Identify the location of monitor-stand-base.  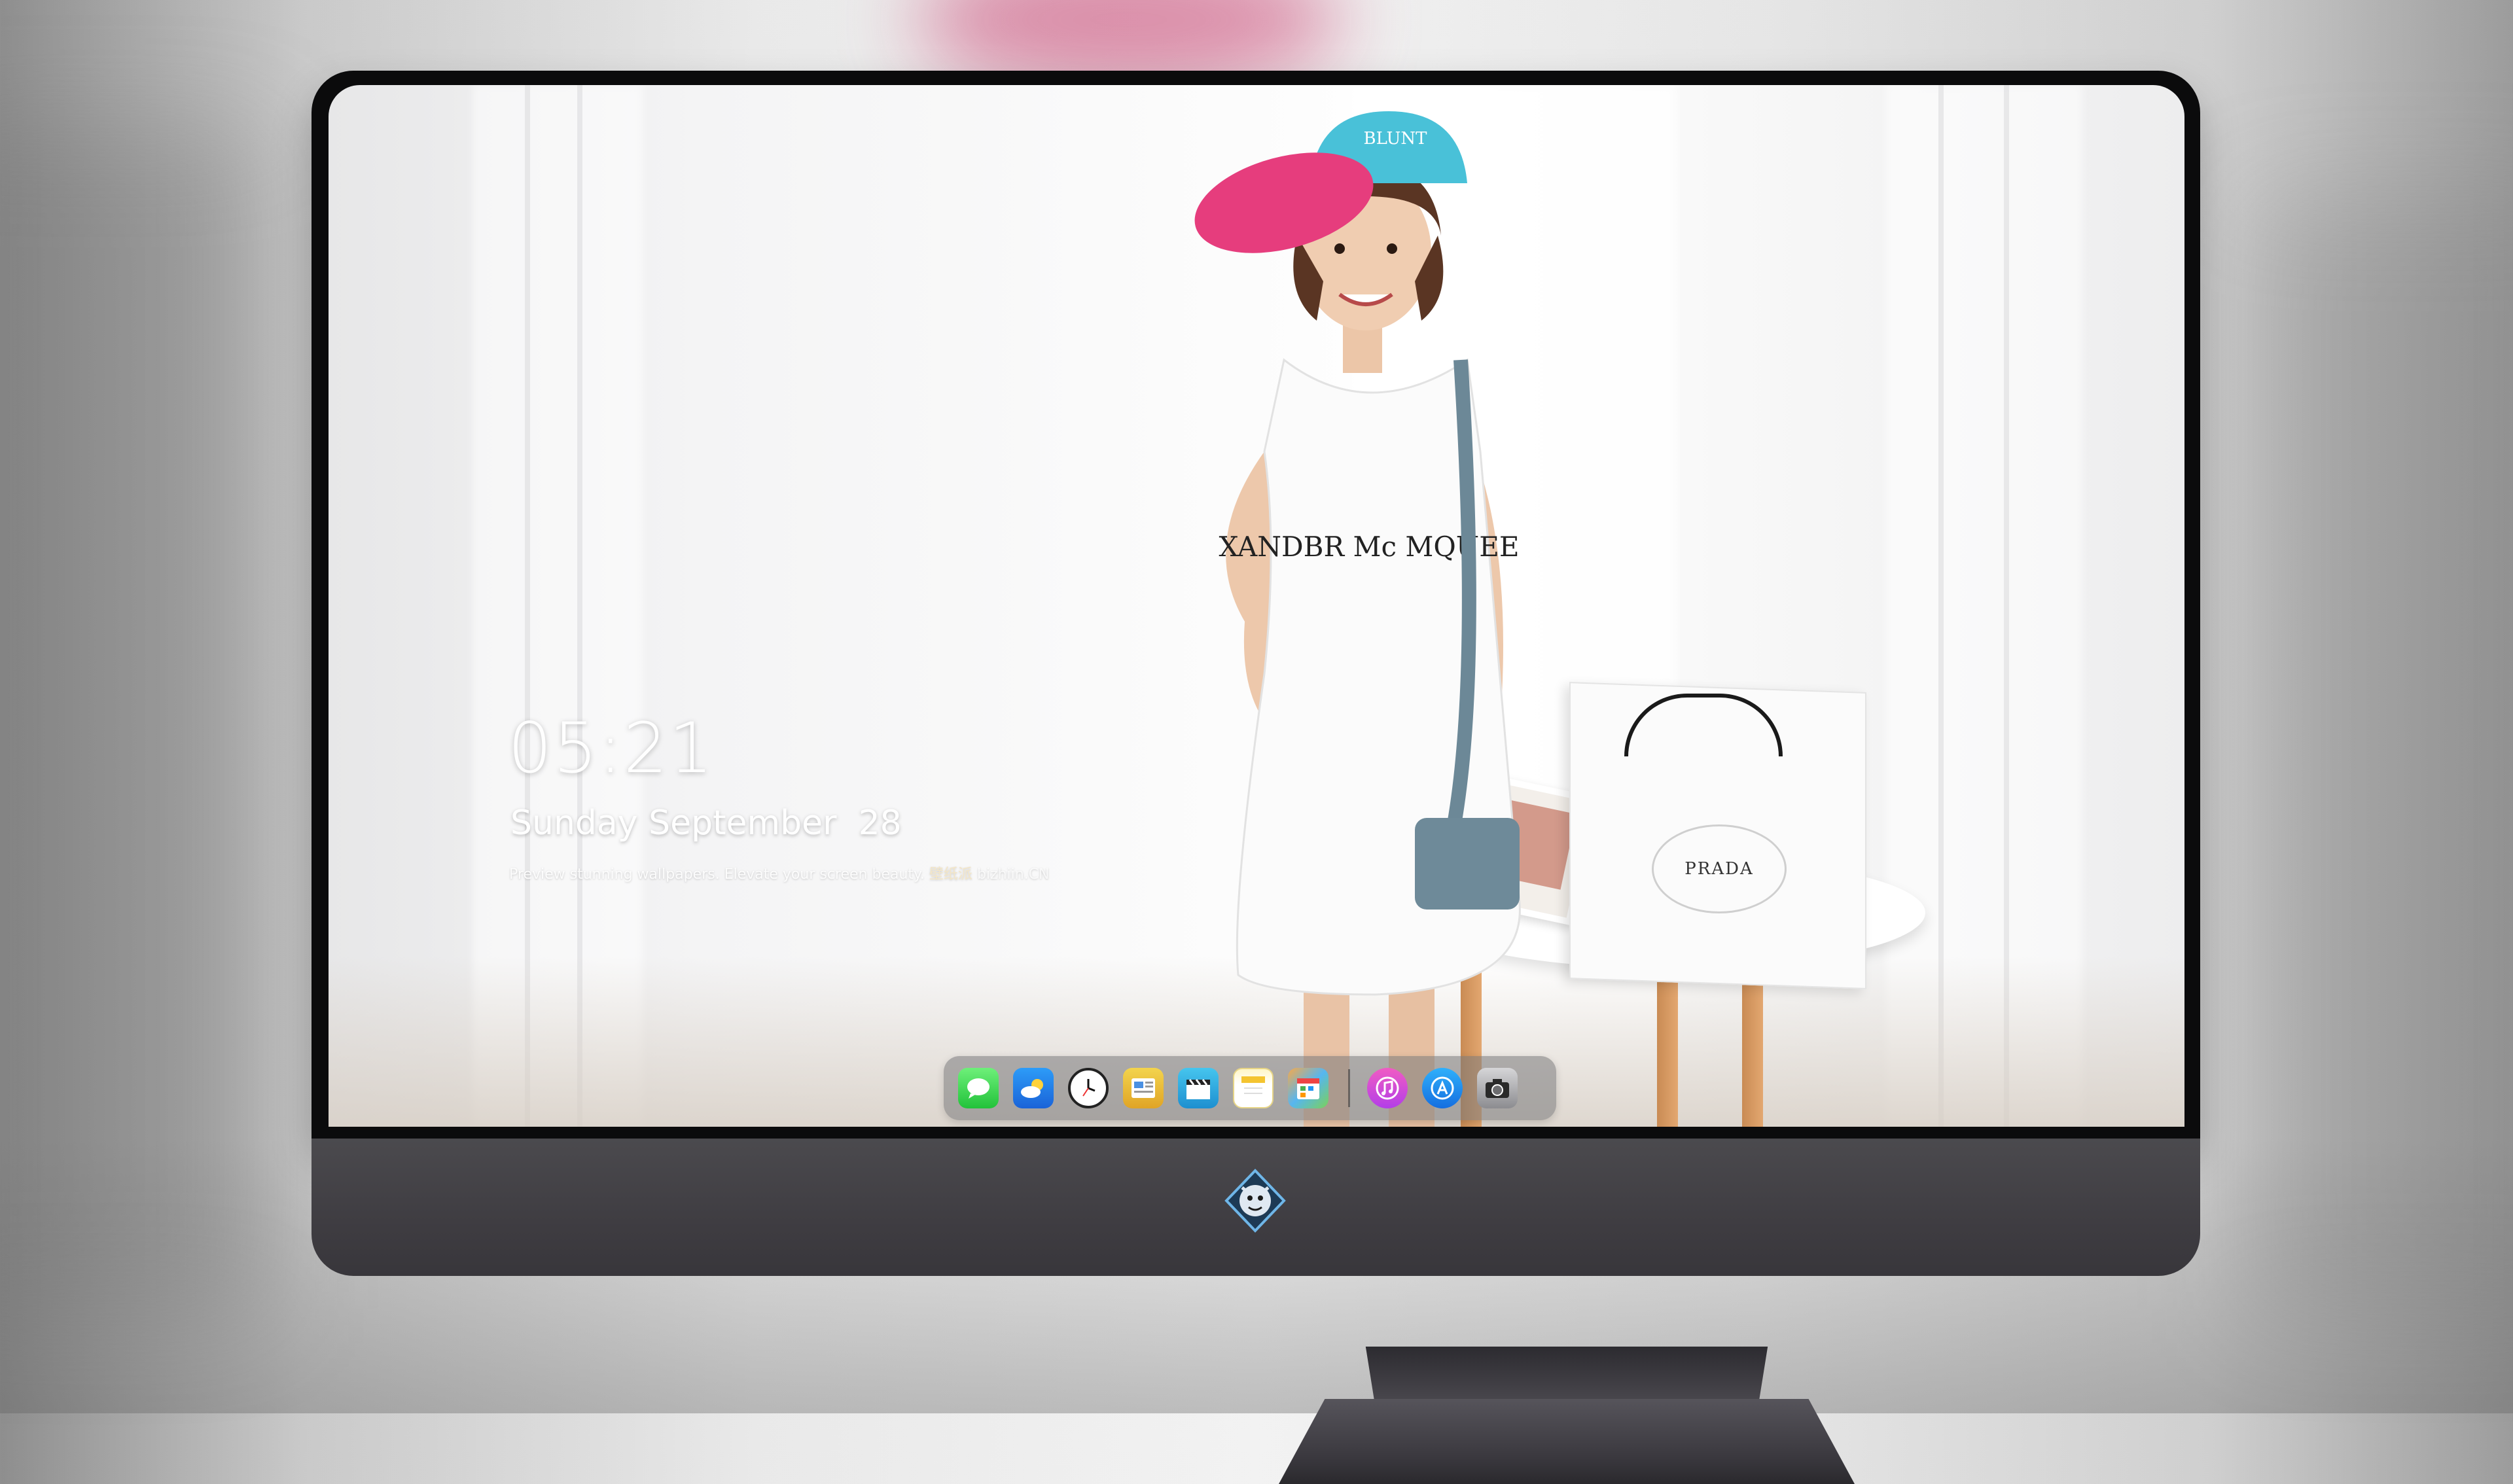
(1567, 1442).